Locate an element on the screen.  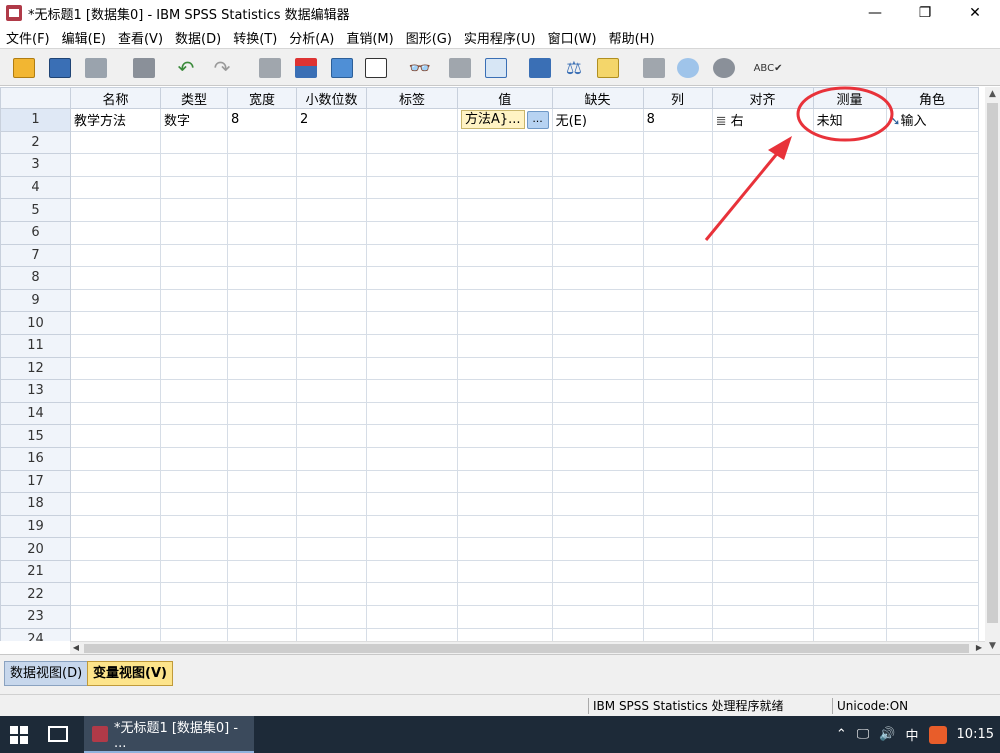
col-header-missing: 缺失 is located at coordinates (597, 98).